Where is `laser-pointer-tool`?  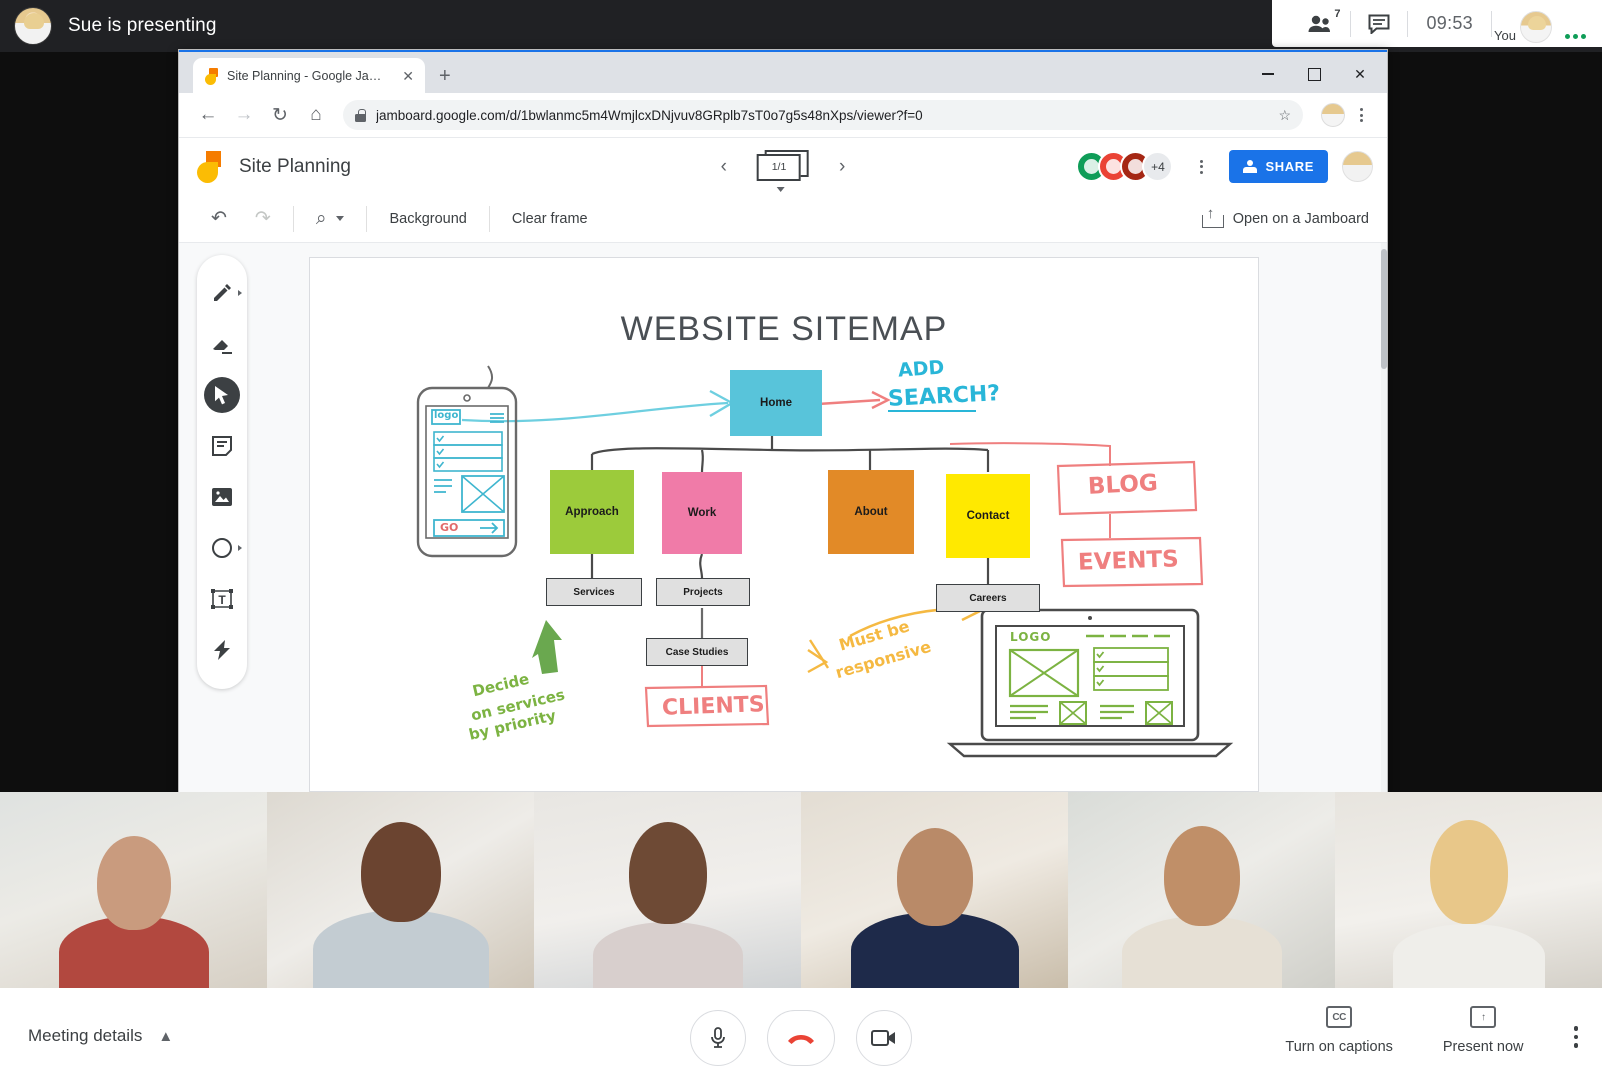 laser-pointer-tool is located at coordinates (222, 649).